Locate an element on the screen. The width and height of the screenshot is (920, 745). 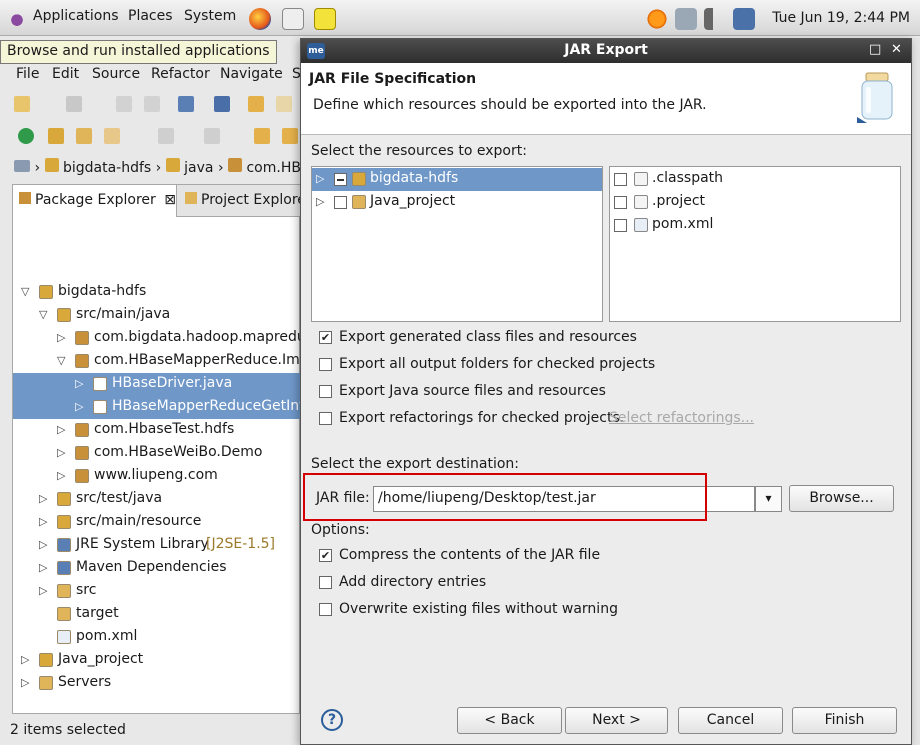
mail-icon is located at coordinates (293, 19).